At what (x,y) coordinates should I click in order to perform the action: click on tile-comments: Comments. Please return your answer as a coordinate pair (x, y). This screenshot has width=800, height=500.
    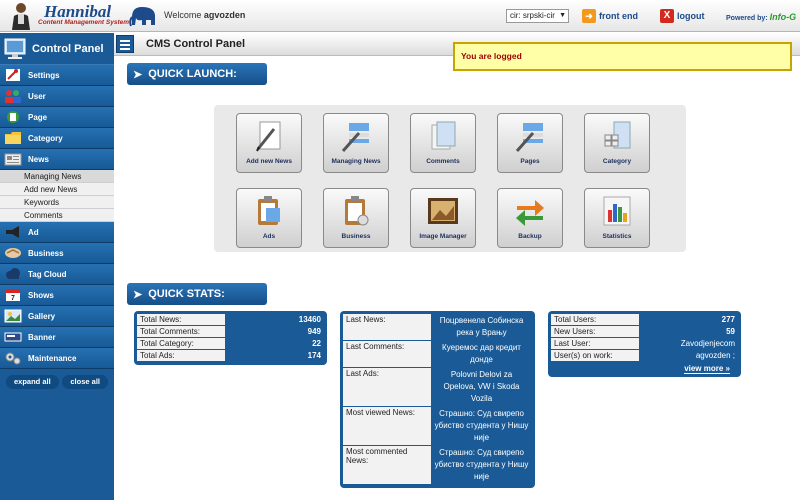
    Looking at the image, I should click on (443, 143).